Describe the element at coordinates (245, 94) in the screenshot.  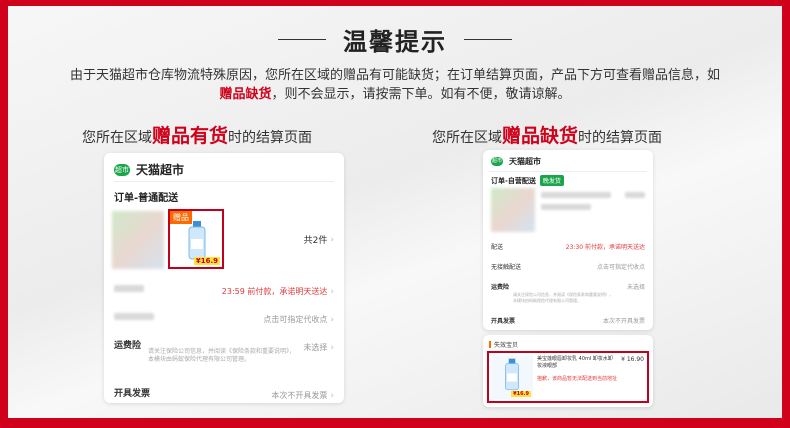
I see `notice-highlight: 赠品缺货` at that location.